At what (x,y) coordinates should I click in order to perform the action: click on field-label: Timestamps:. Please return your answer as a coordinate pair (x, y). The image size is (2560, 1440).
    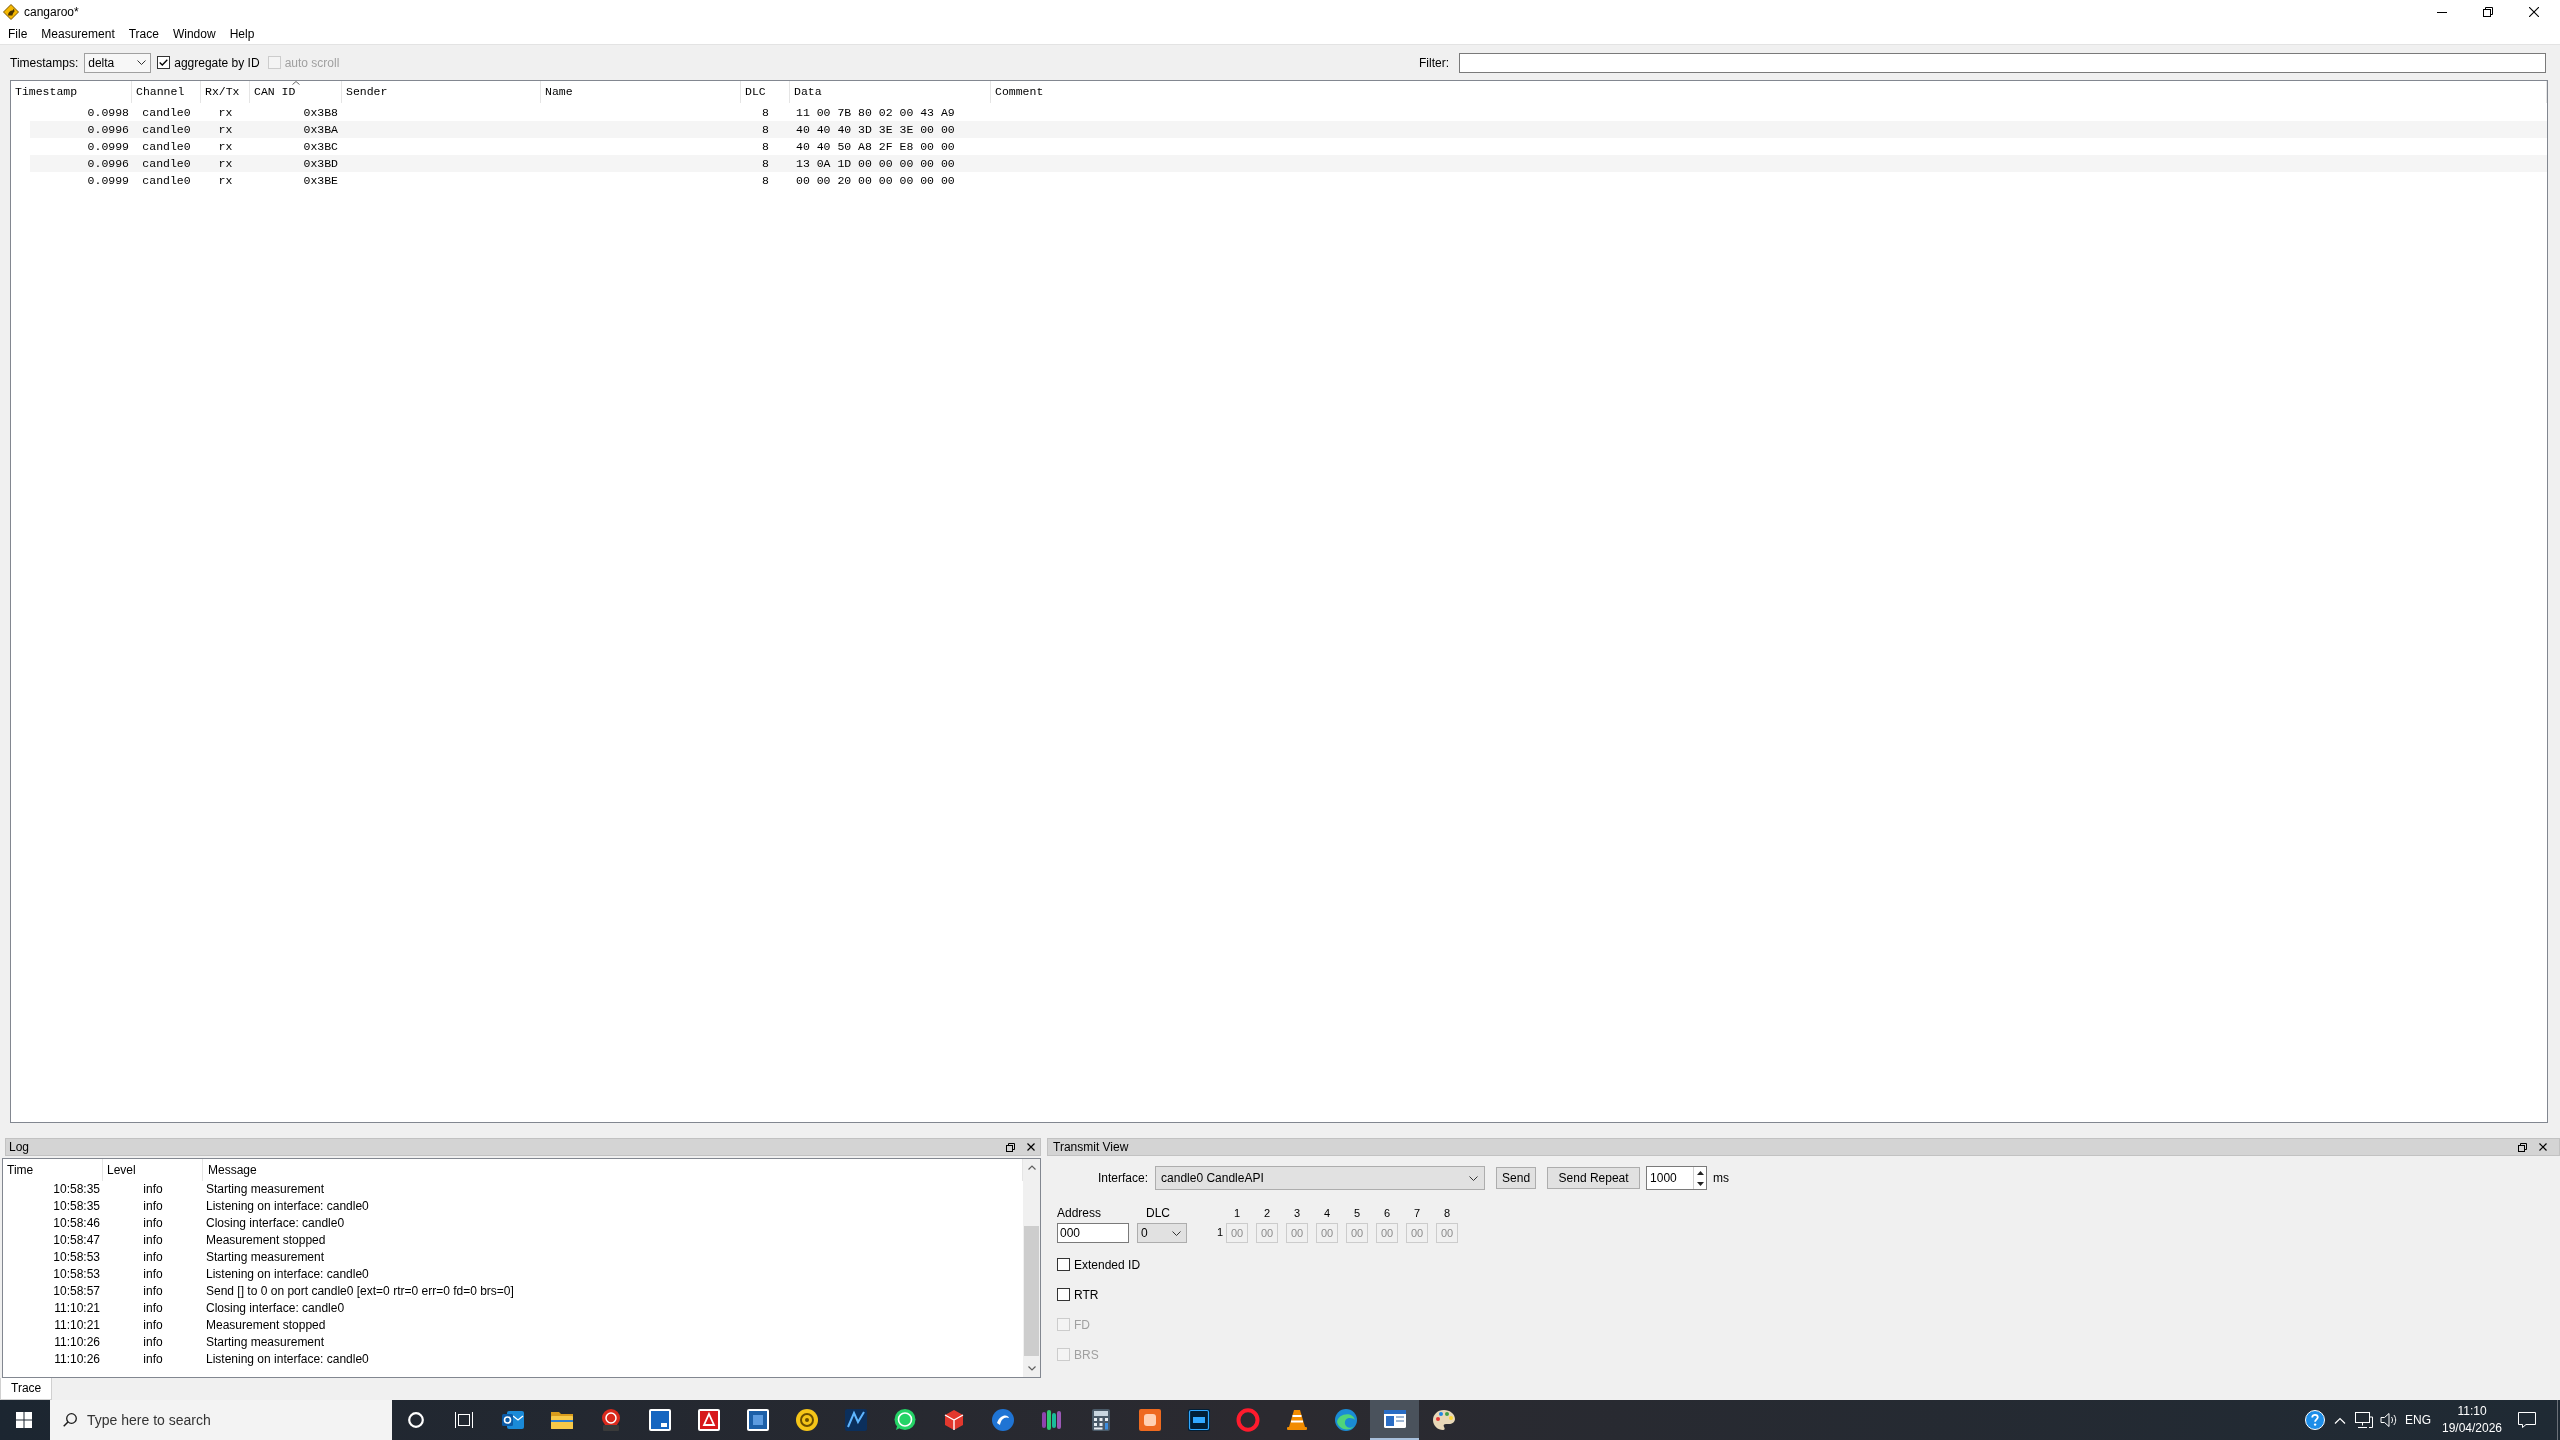
    Looking at the image, I should click on (44, 63).